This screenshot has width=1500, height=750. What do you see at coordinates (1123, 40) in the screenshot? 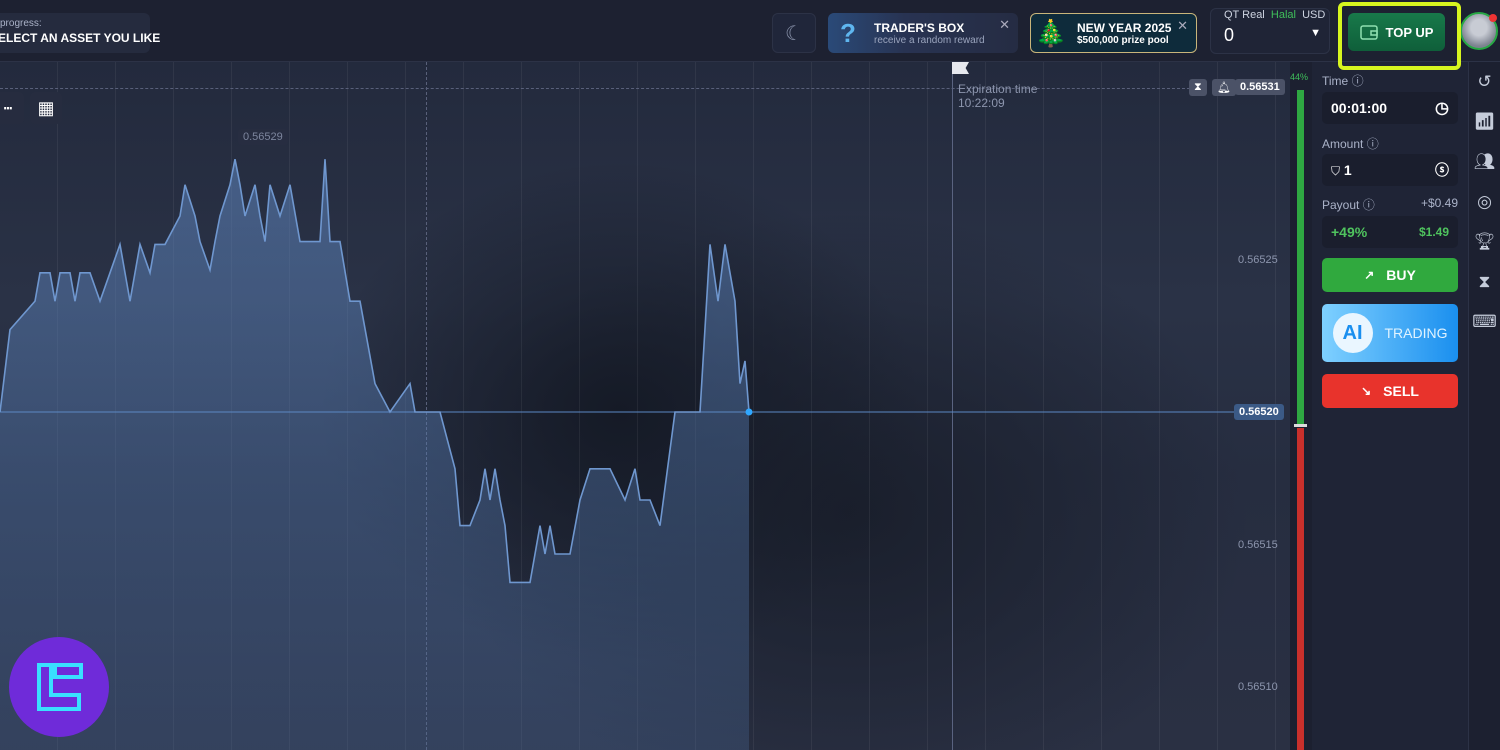
I see `new-year-subtitle: $500,000 prize pool` at bounding box center [1123, 40].